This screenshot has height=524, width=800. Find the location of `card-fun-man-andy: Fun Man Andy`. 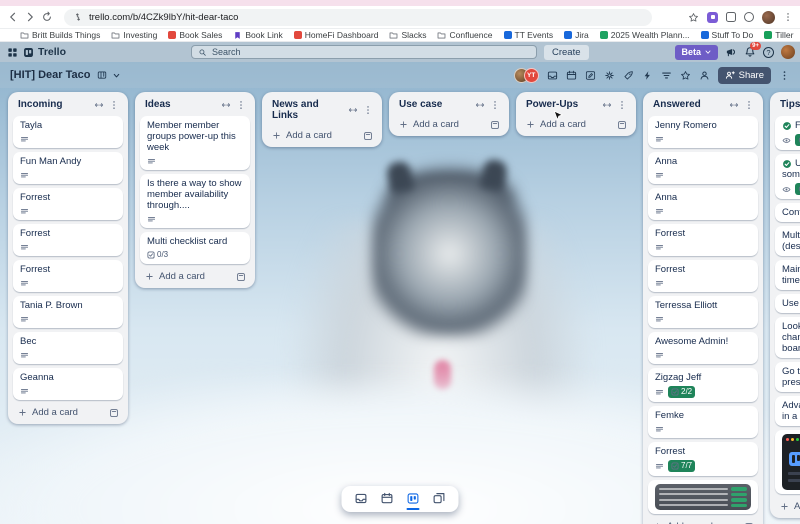

card-fun-man-andy: Fun Man Andy is located at coordinates (68, 168).